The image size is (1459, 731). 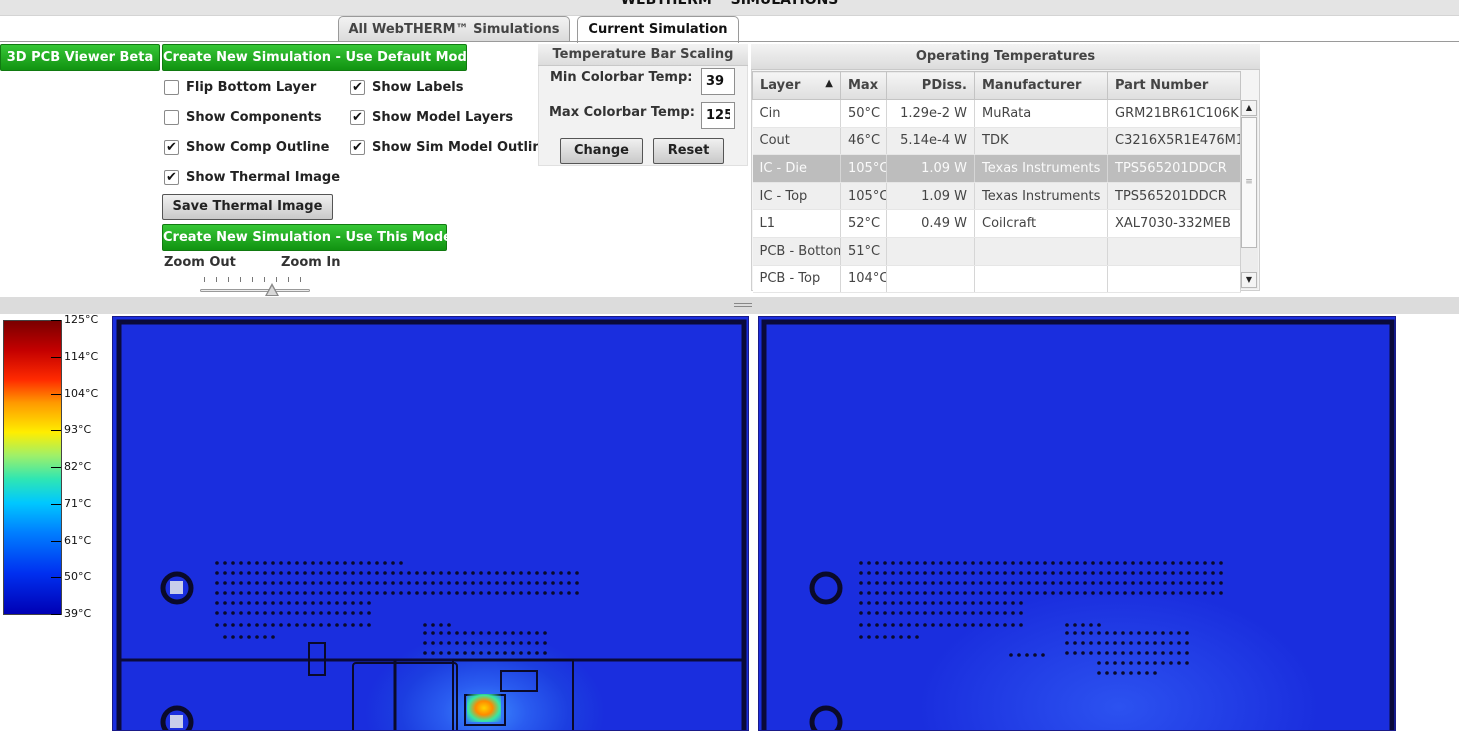 I want to click on colorbar-label: 71°C, so click(x=78, y=503).